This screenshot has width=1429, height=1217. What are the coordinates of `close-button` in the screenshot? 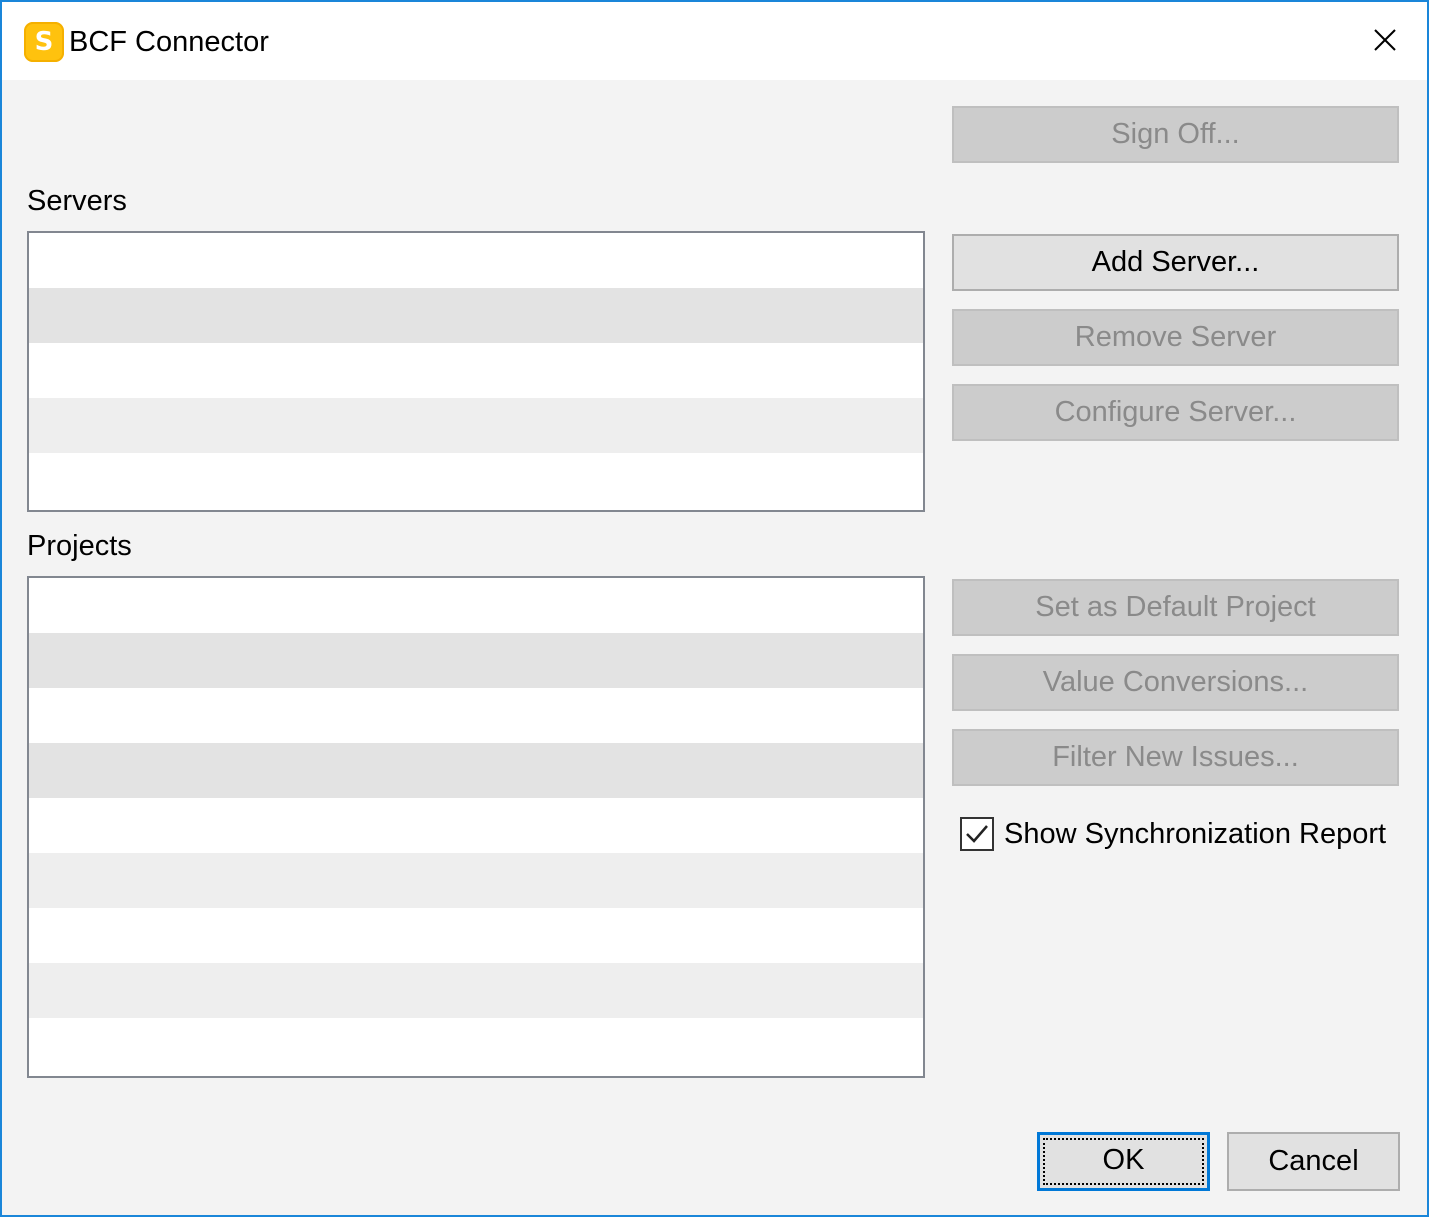 It's located at (1385, 40).